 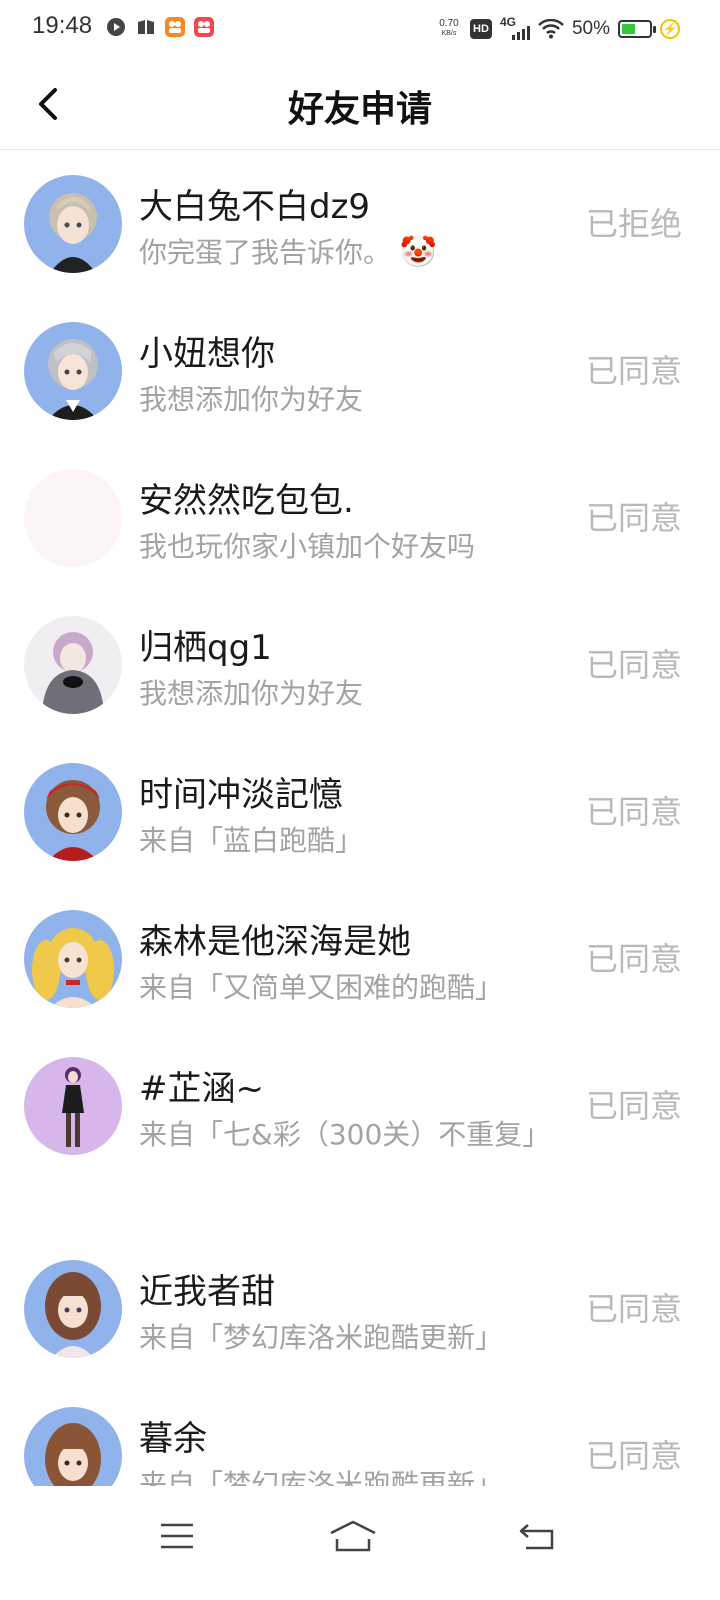 I want to click on nickname: 森林是他深海是她, so click(x=275, y=942).